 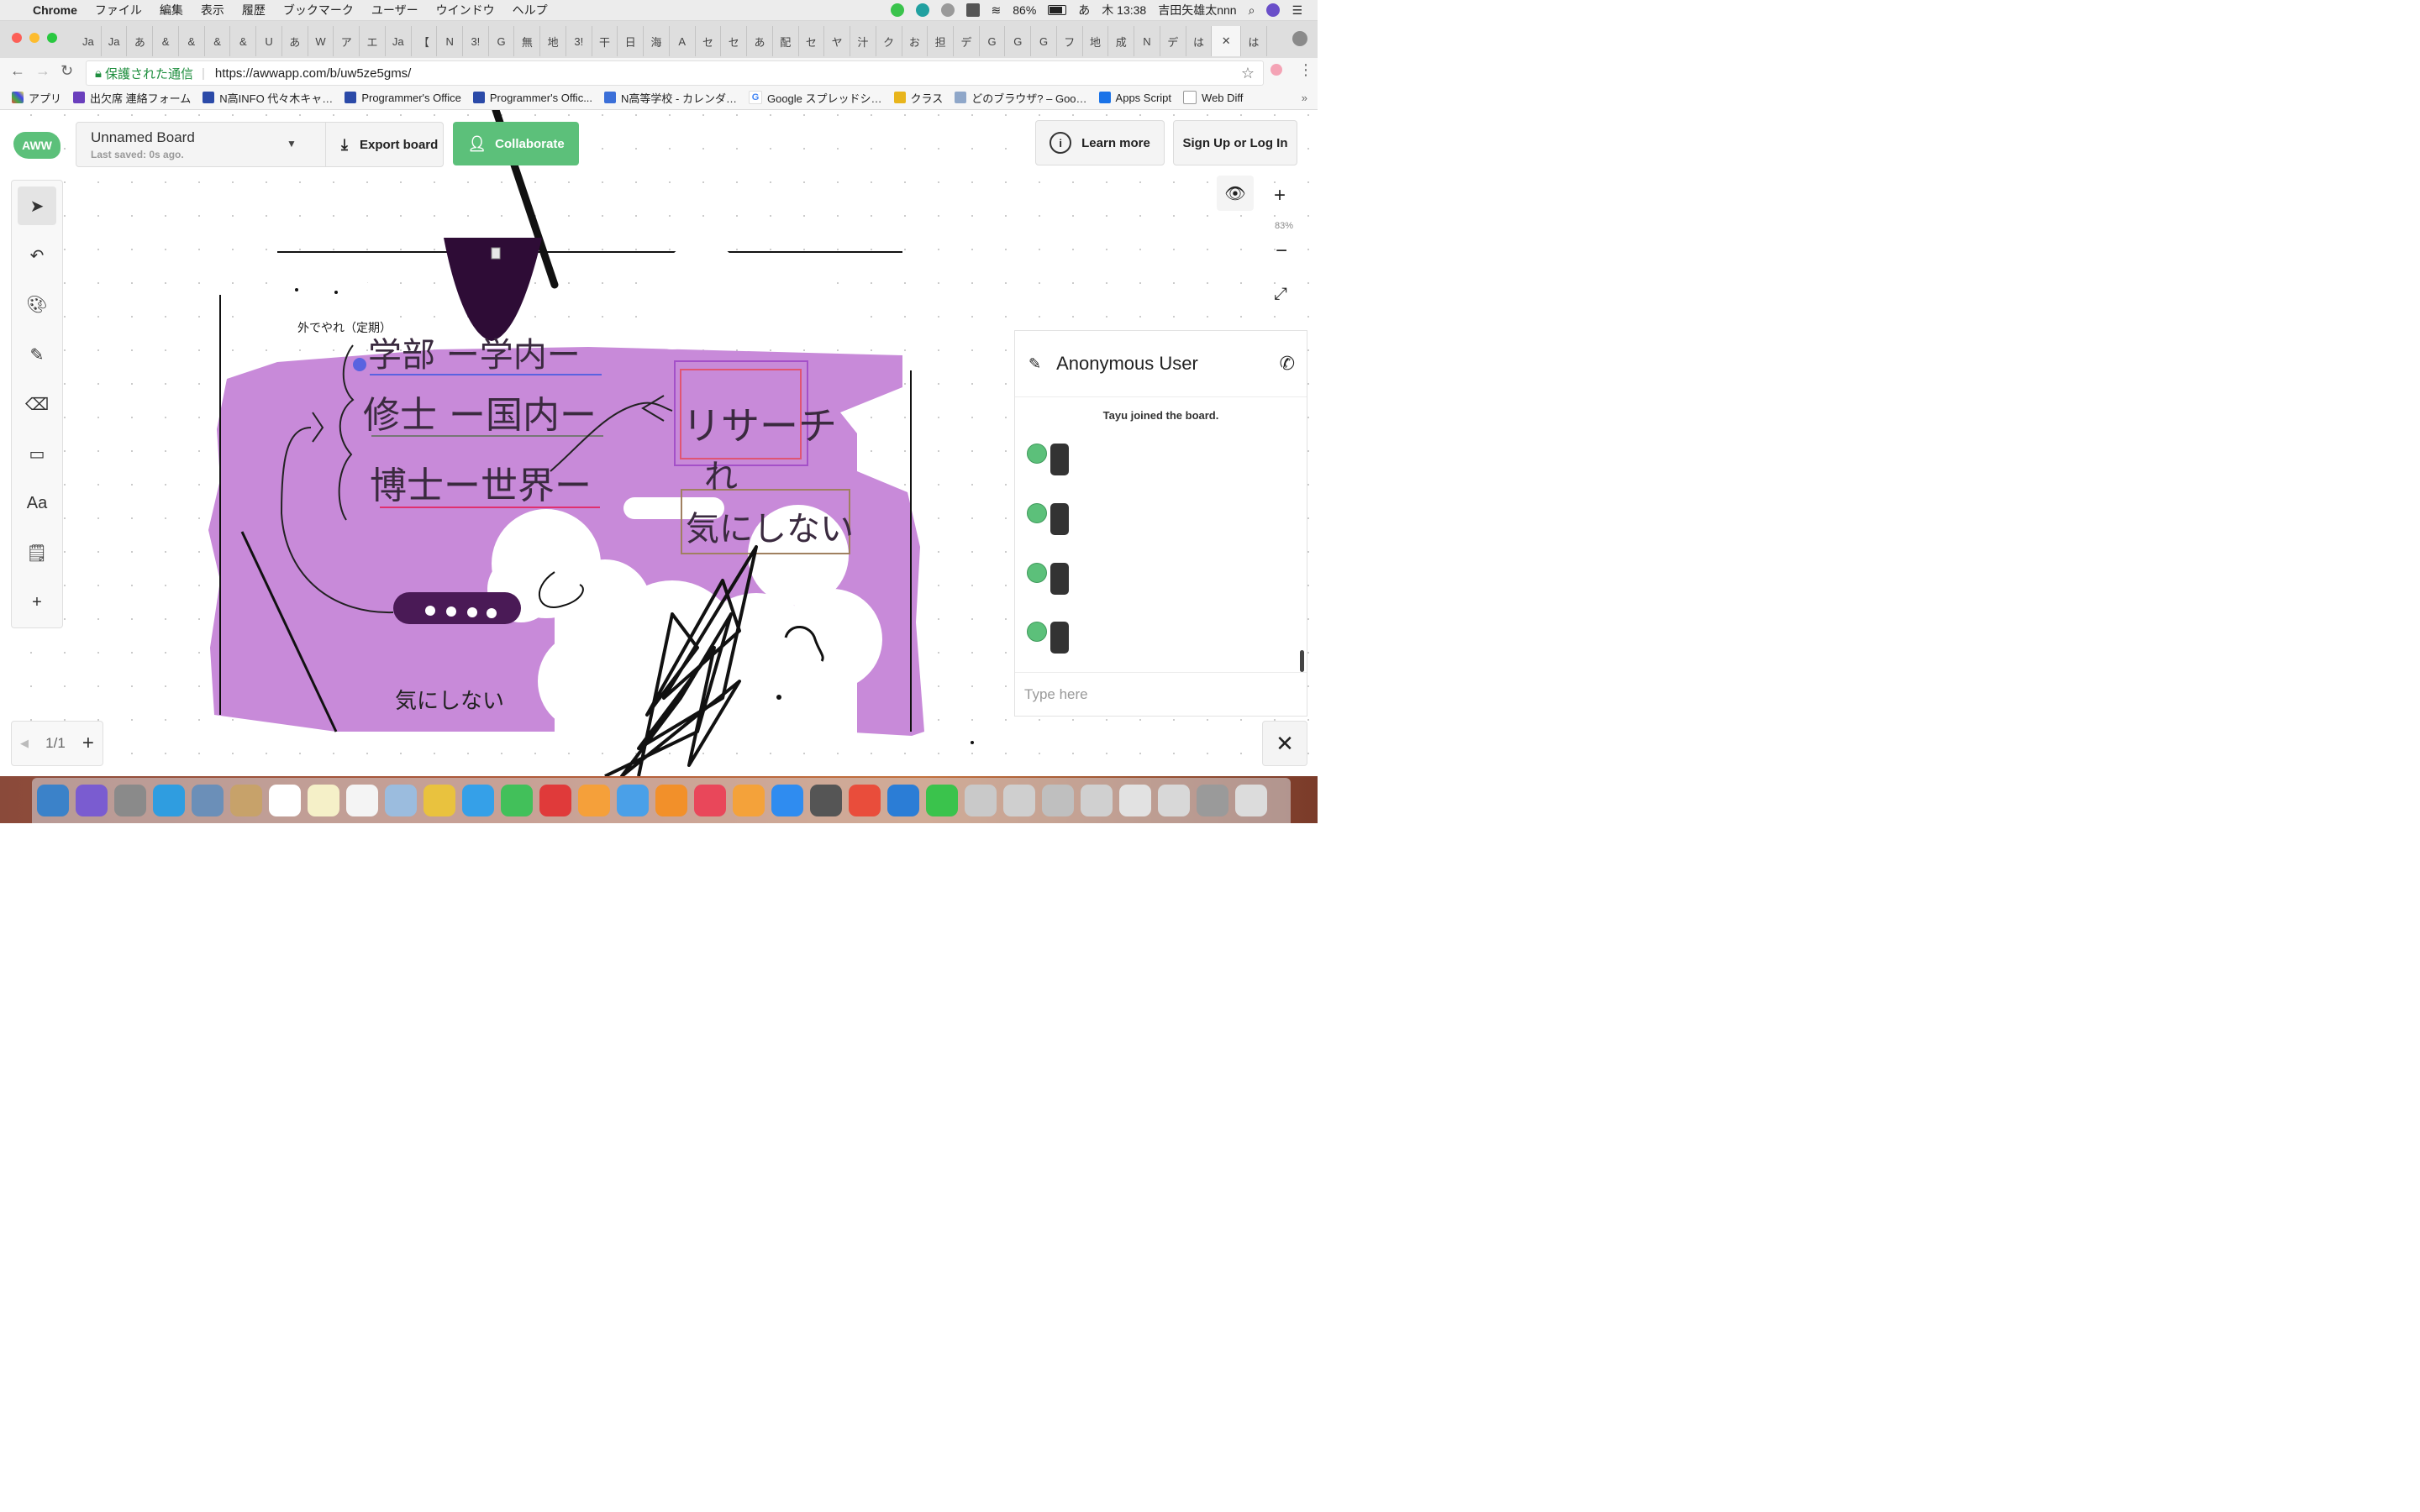 I want to click on tab: ク, so click(x=889, y=41).